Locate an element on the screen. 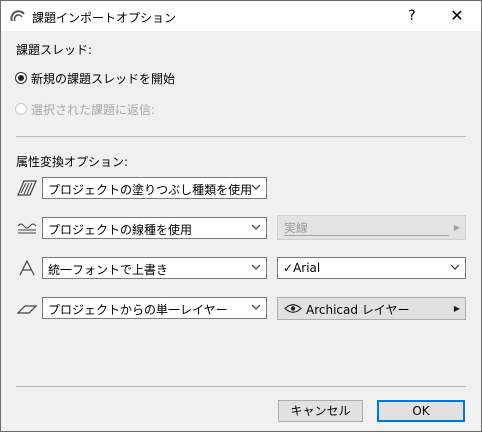  font-family-name: Arial is located at coordinates (307, 268).